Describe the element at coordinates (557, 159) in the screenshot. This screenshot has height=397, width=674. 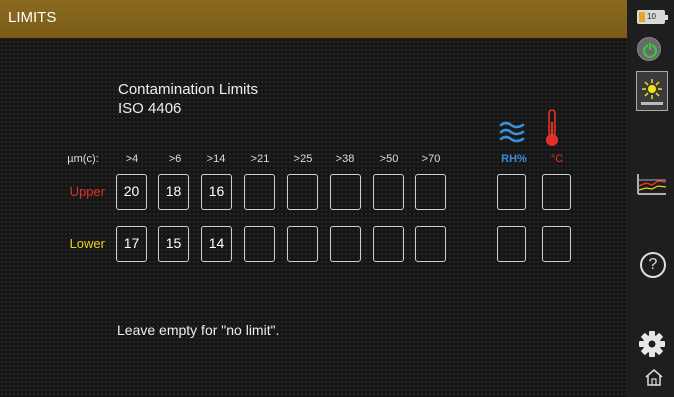
I see `temp-header: °C` at that location.